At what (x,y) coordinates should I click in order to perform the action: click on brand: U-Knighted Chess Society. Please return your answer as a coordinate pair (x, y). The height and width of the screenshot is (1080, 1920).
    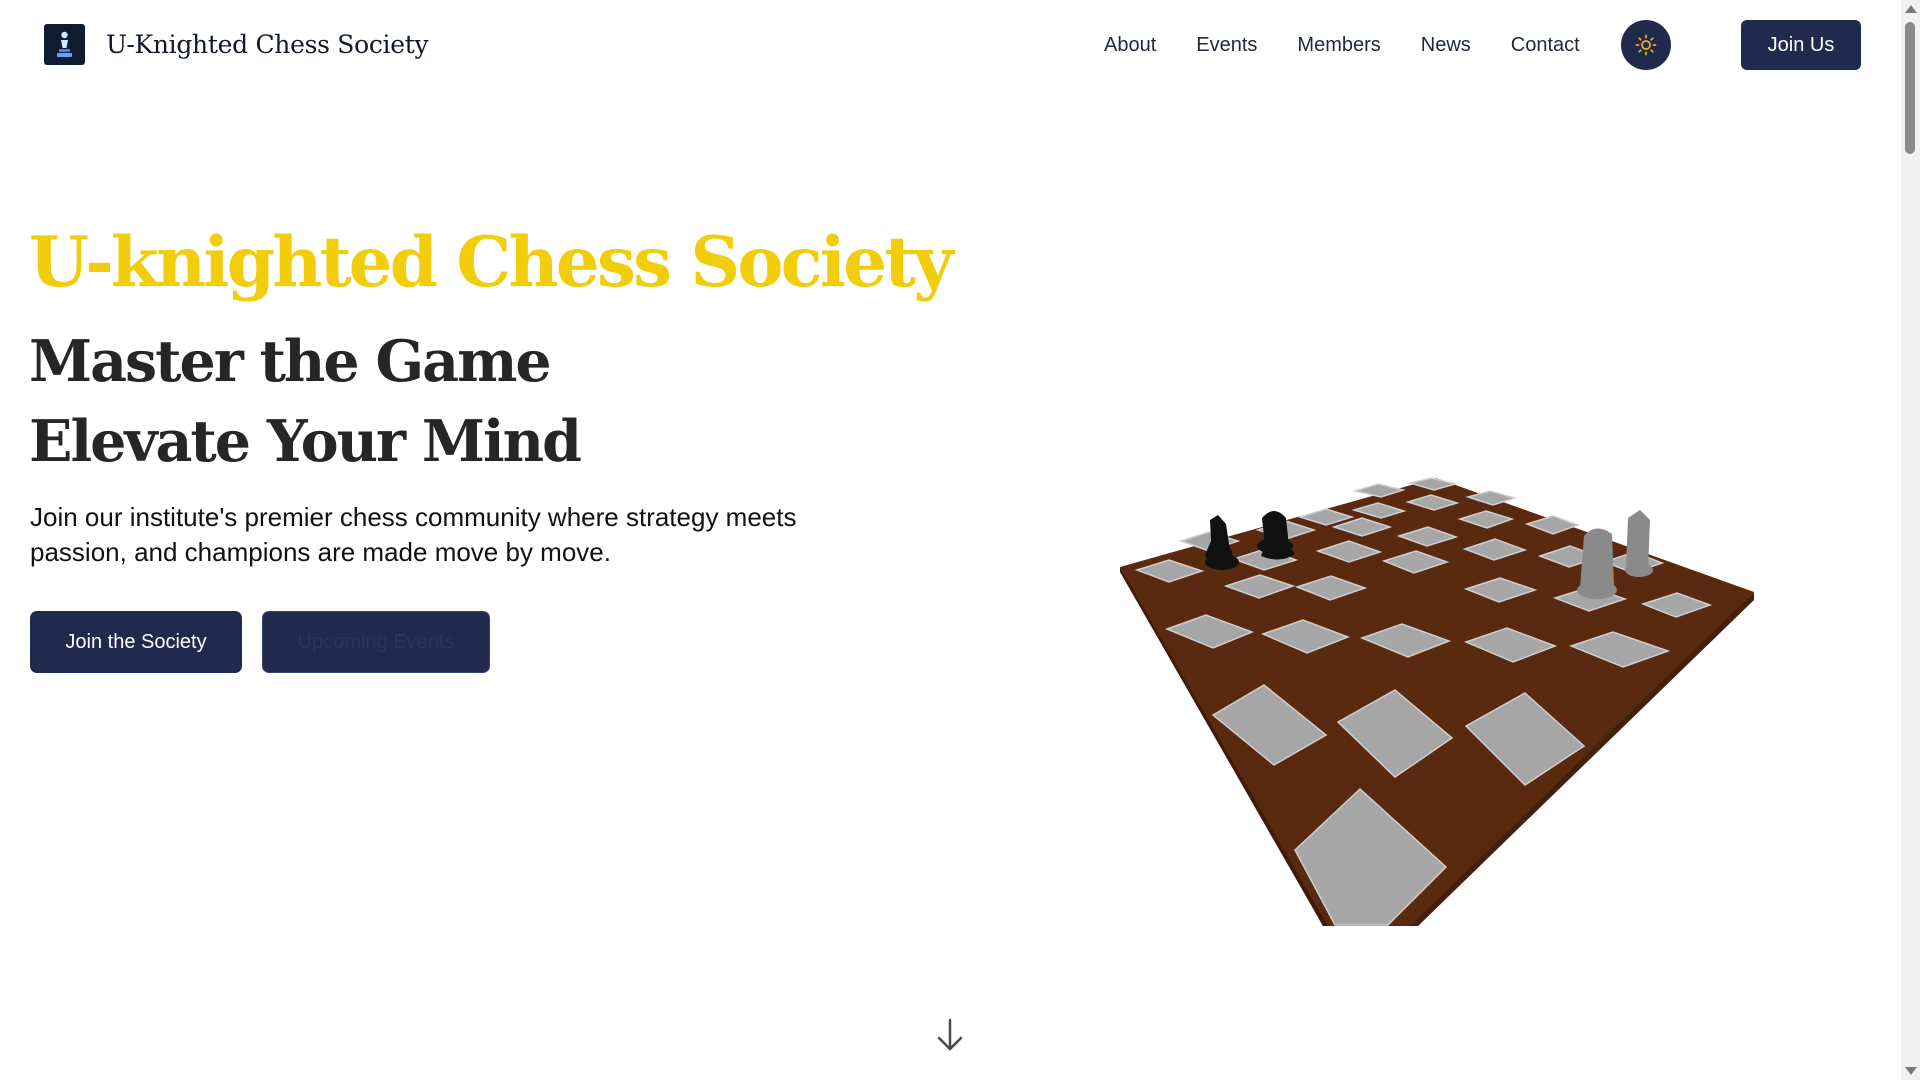
    Looking at the image, I should click on (236, 44).